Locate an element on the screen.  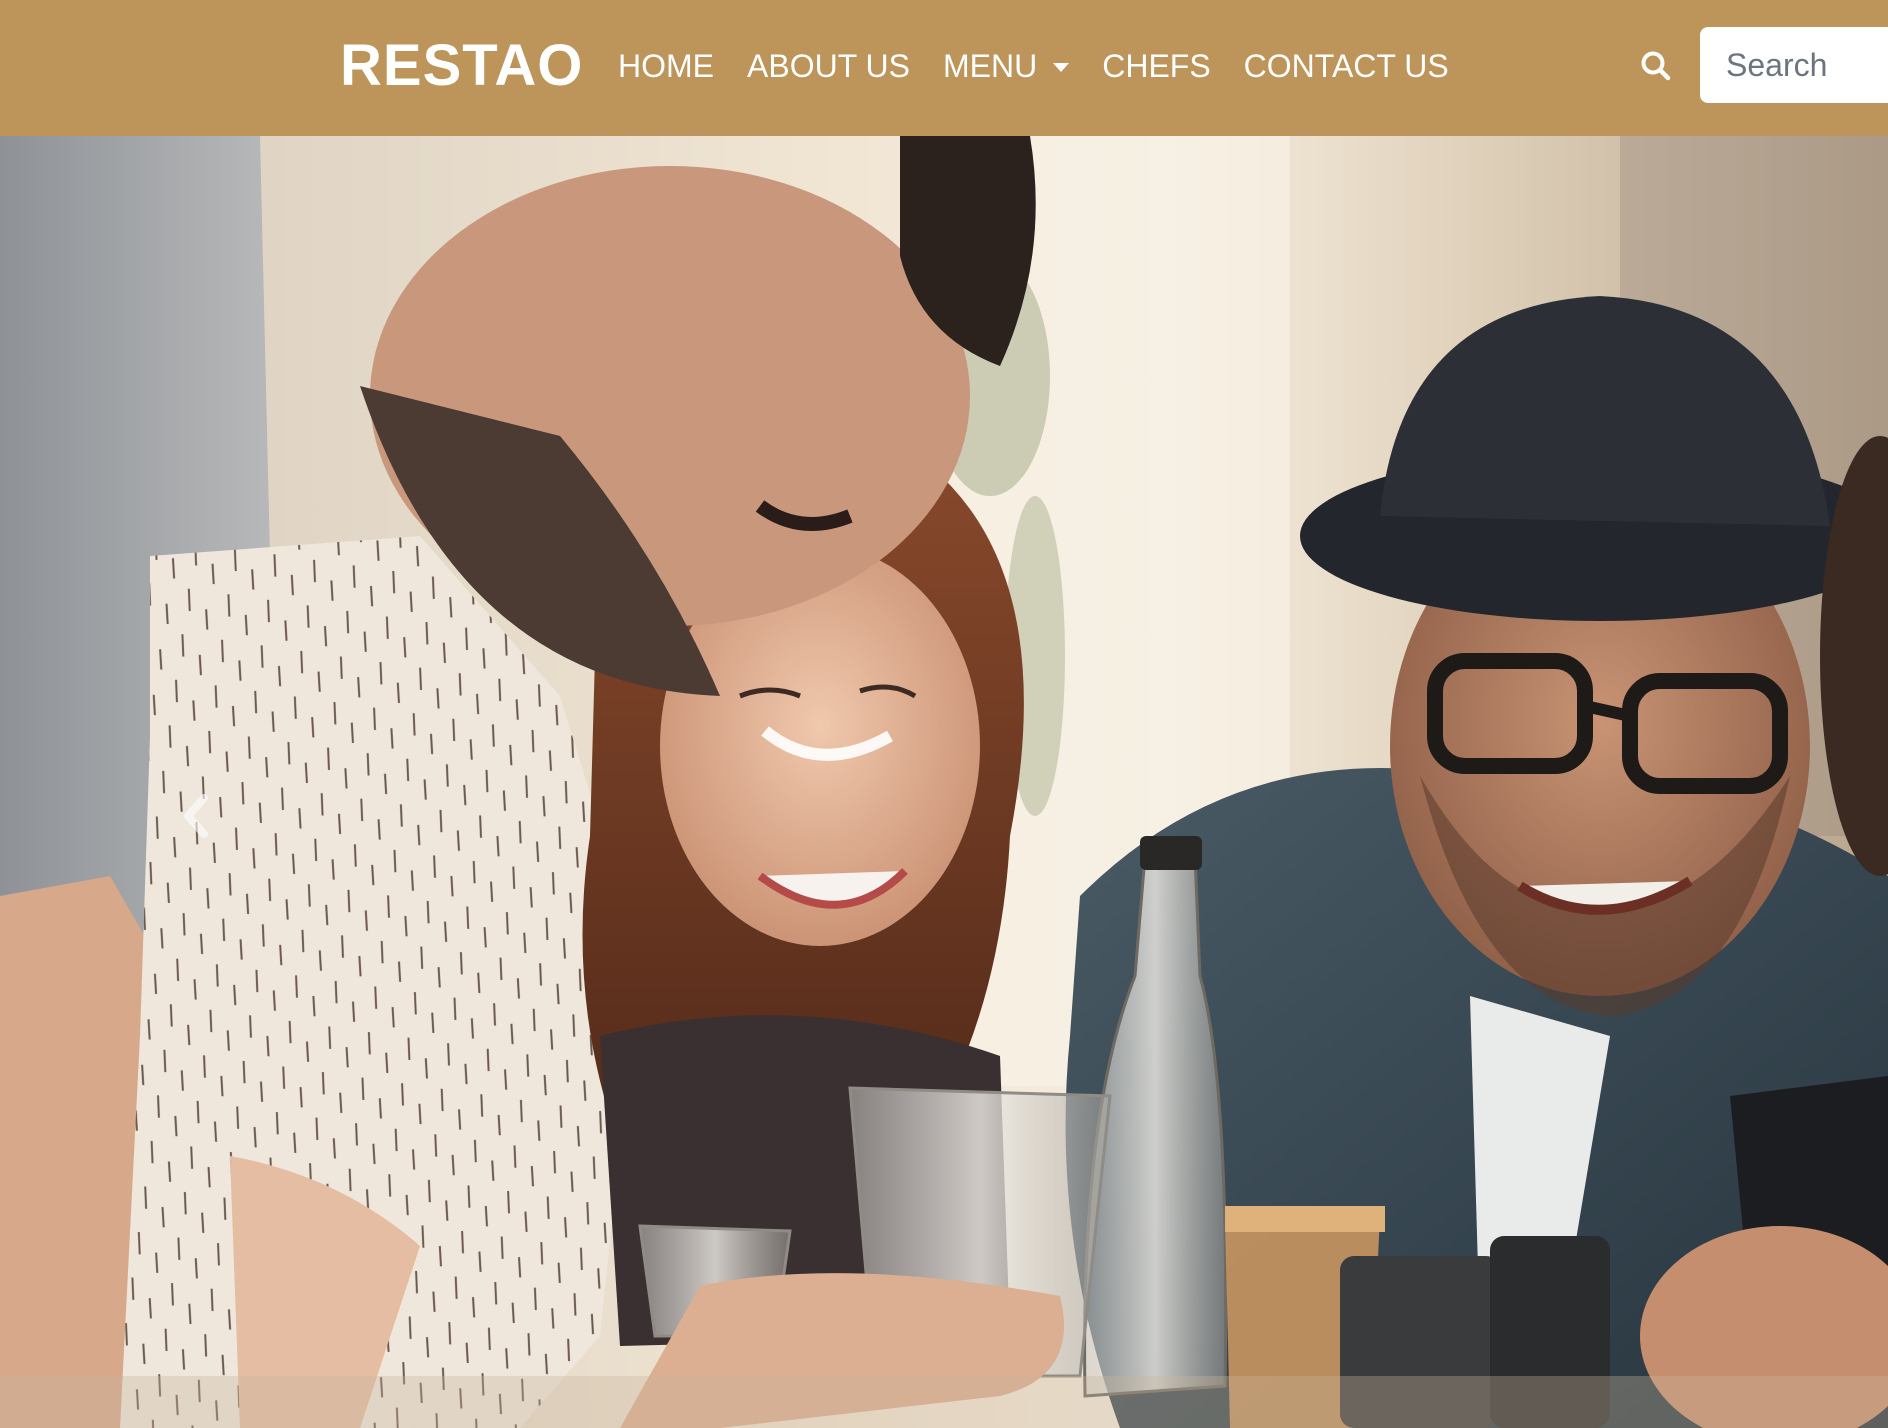
nav-link-about-us: ABOUT US is located at coordinates (828, 66).